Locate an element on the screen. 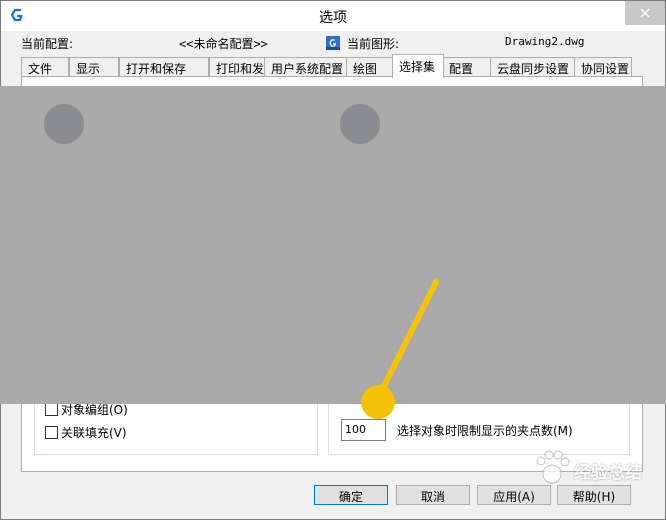 The width and height of the screenshot is (666, 520). close-button is located at coordinates (645, 13).